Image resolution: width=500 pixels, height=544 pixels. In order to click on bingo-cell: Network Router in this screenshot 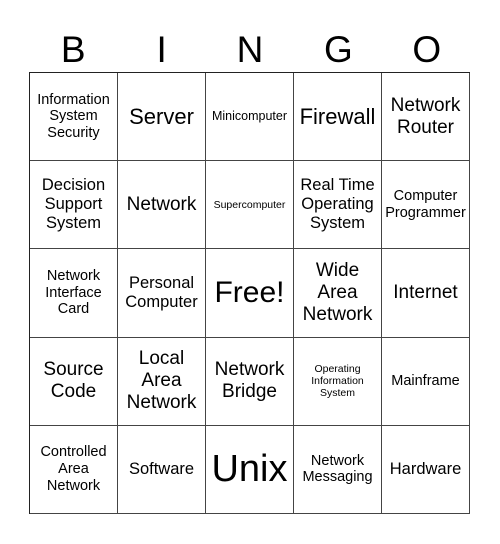, I will do `click(426, 117)`.